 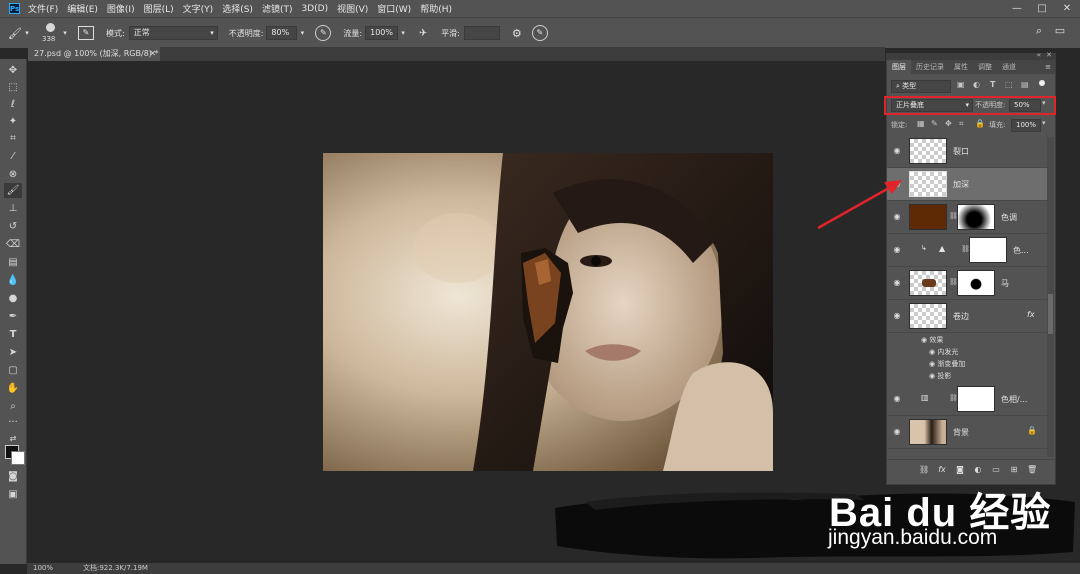 I want to click on close-tab-icon: ✕, so click(x=152, y=54).